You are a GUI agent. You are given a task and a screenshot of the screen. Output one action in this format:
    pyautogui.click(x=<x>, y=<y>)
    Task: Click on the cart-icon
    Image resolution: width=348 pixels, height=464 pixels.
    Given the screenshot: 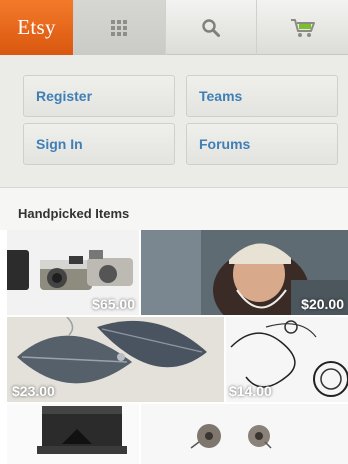 What is the action you would take?
    pyautogui.click(x=302, y=27)
    